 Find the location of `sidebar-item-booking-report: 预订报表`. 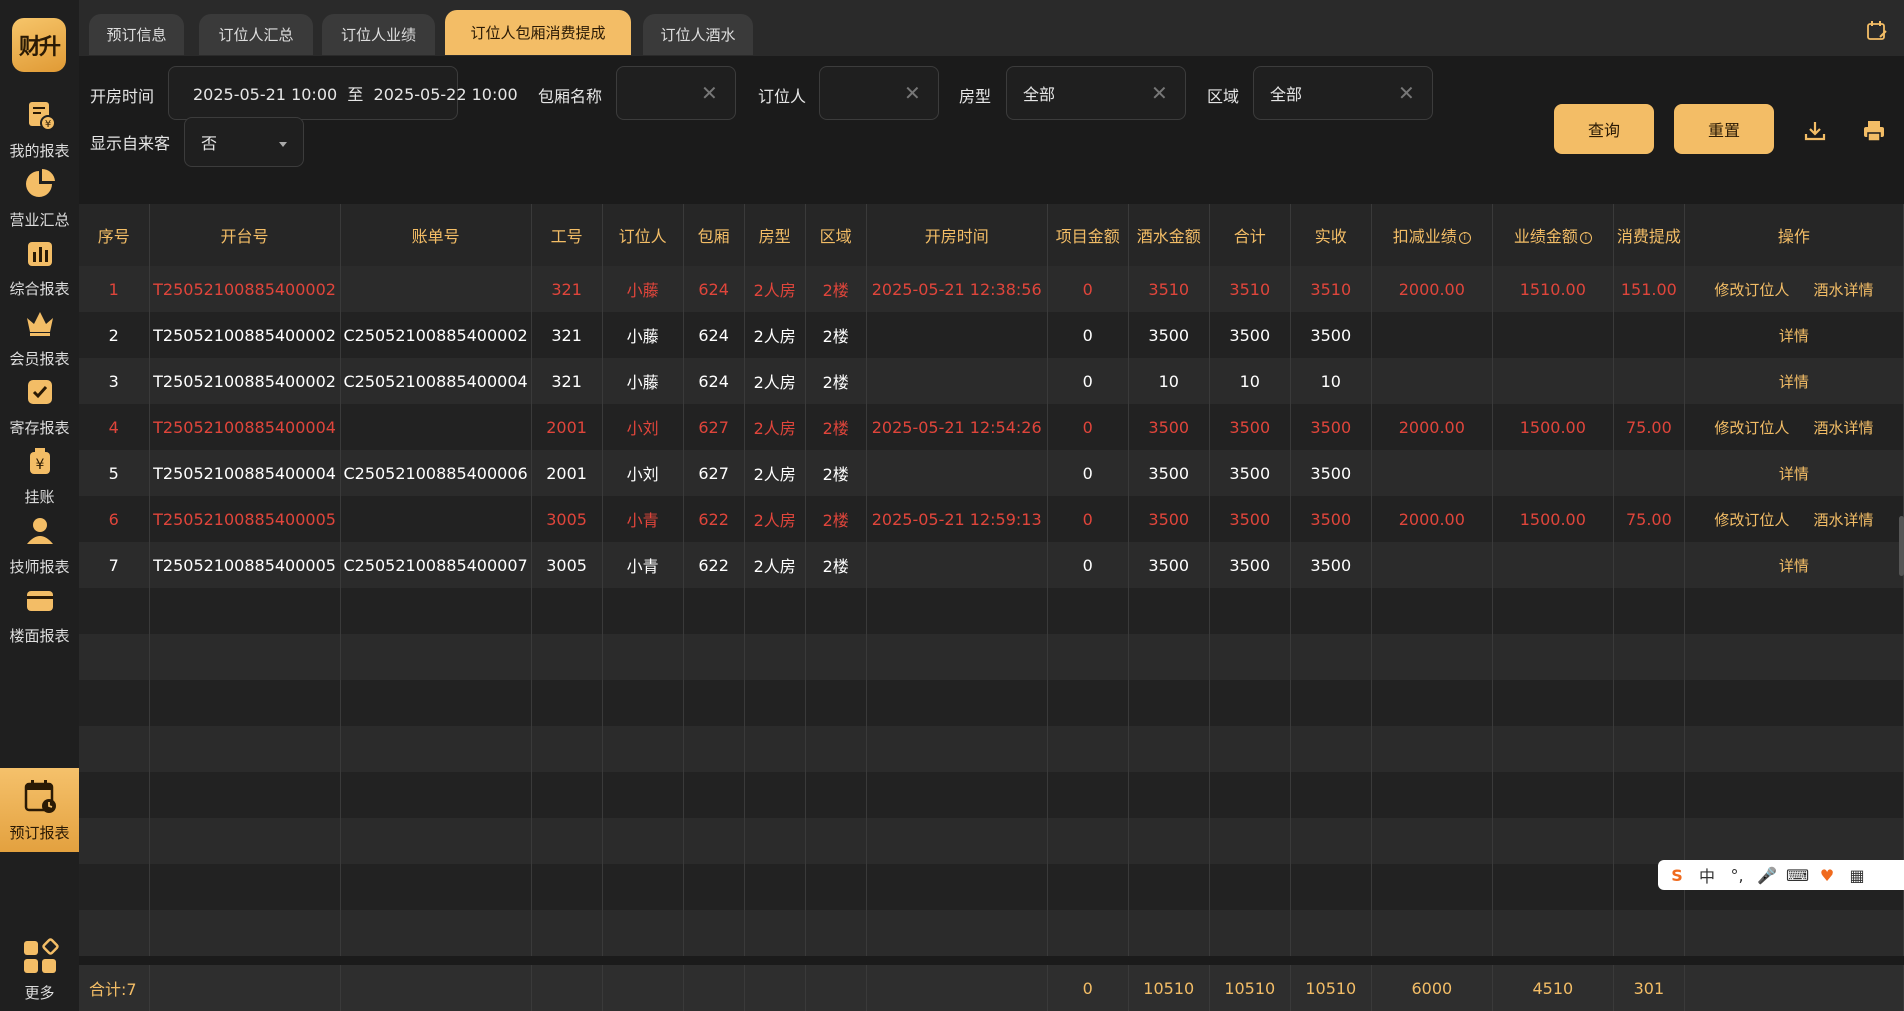

sidebar-item-booking-report: 预订报表 is located at coordinates (39, 810).